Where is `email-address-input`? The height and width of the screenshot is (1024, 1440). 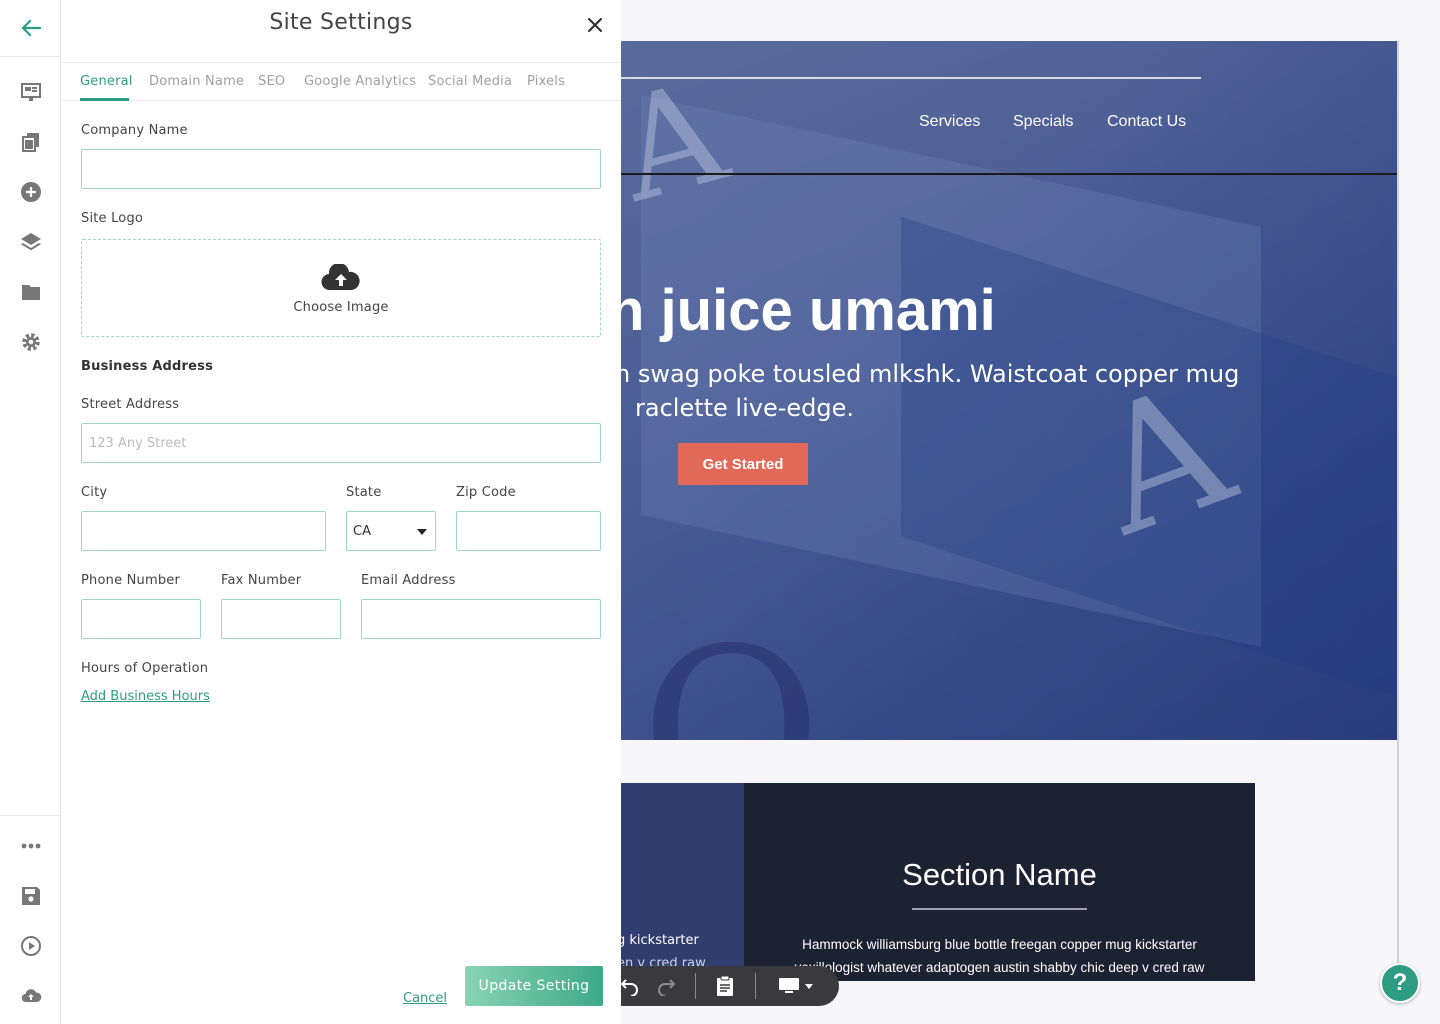 email-address-input is located at coordinates (481, 619).